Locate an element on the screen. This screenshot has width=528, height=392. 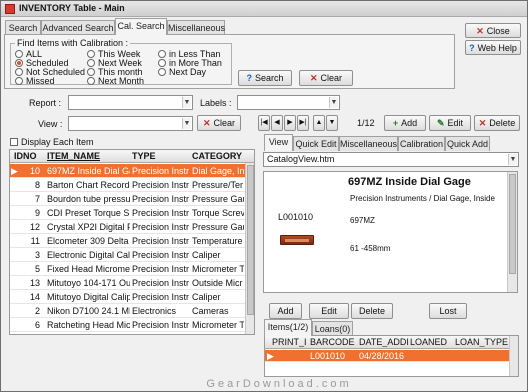
cell-item-name: Crystal XP2I Digital P is located at coordinates (88, 227).